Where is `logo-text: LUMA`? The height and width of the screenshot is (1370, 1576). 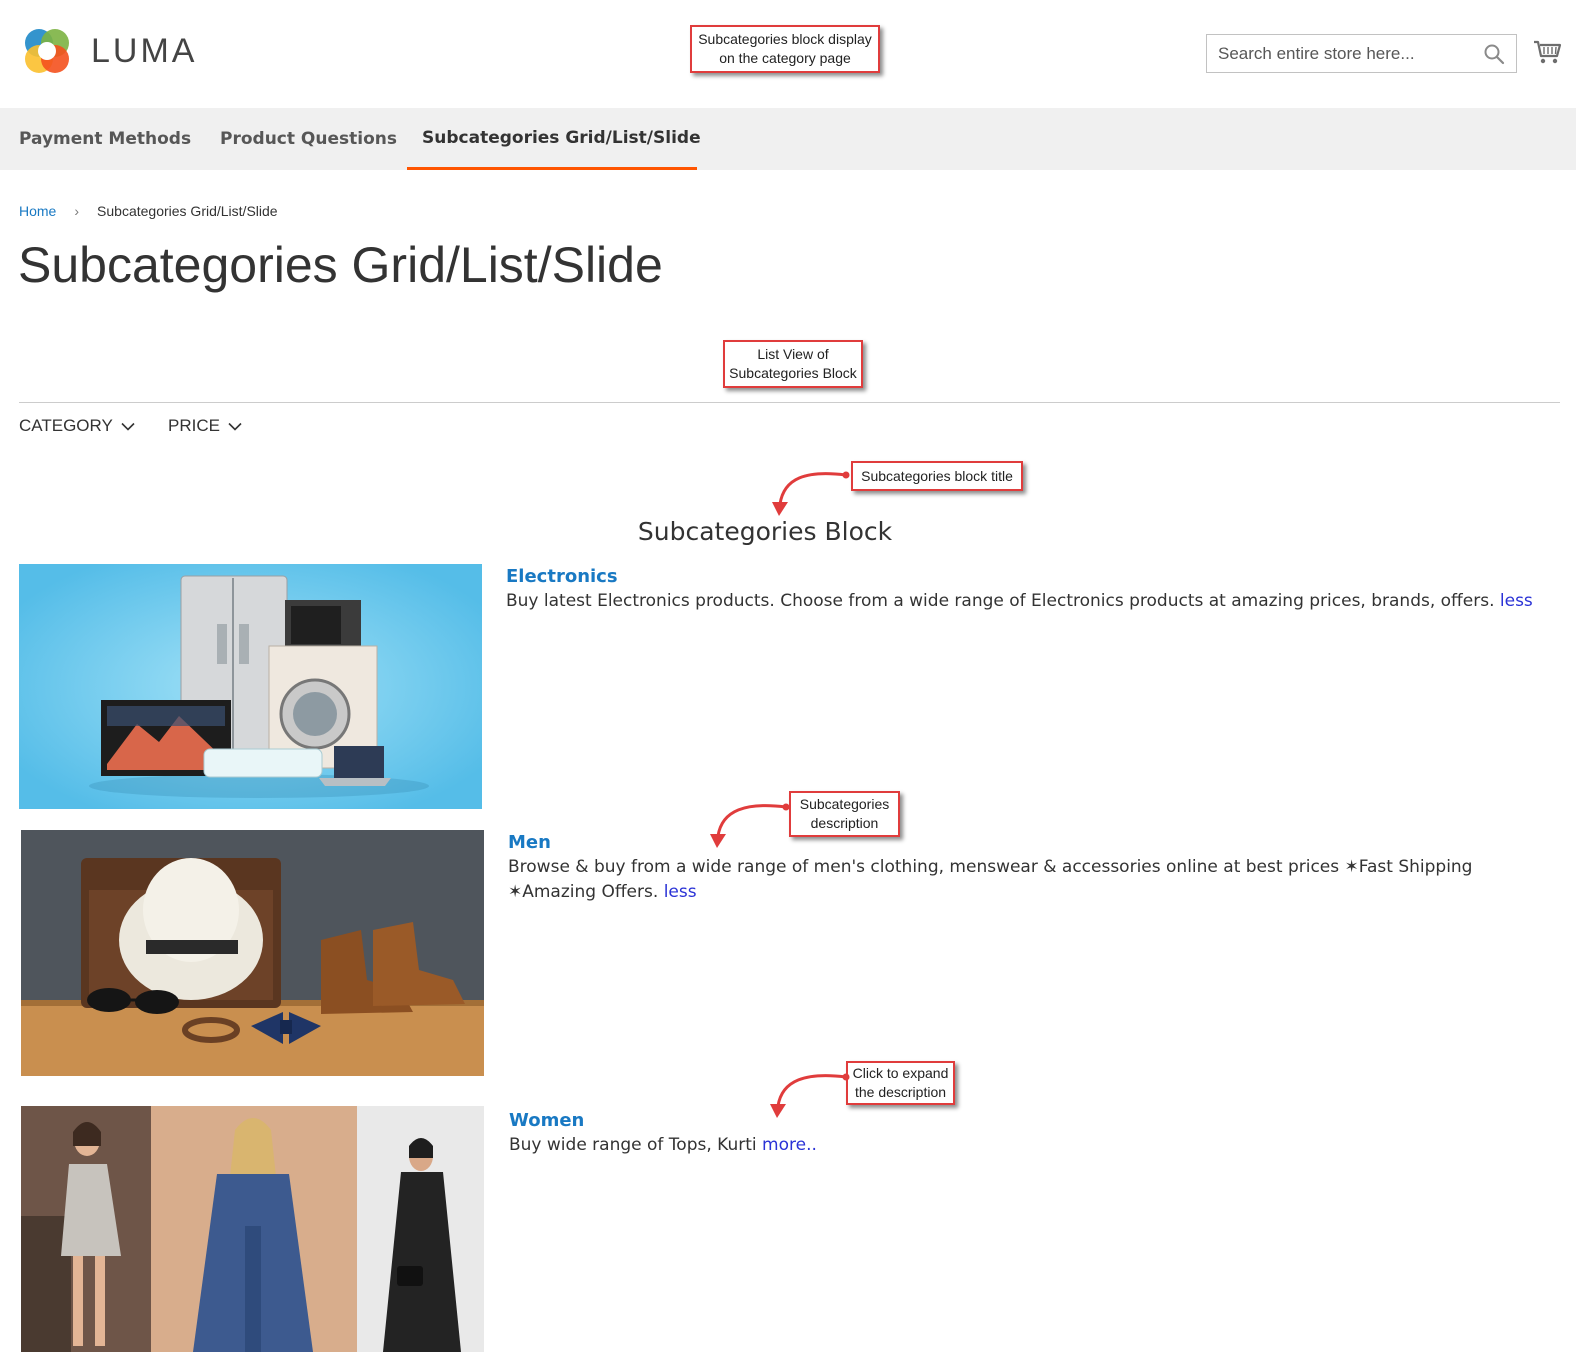
logo-text: LUMA is located at coordinates (144, 50).